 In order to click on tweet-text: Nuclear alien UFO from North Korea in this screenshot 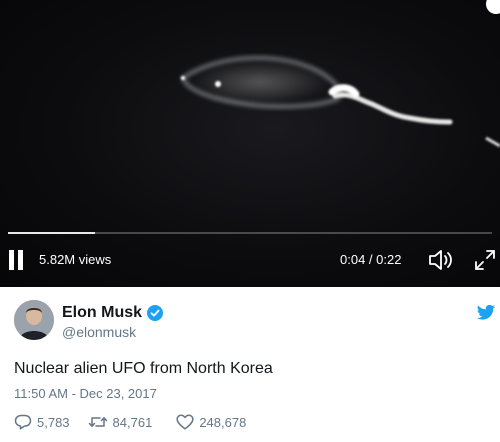, I will do `click(143, 368)`.